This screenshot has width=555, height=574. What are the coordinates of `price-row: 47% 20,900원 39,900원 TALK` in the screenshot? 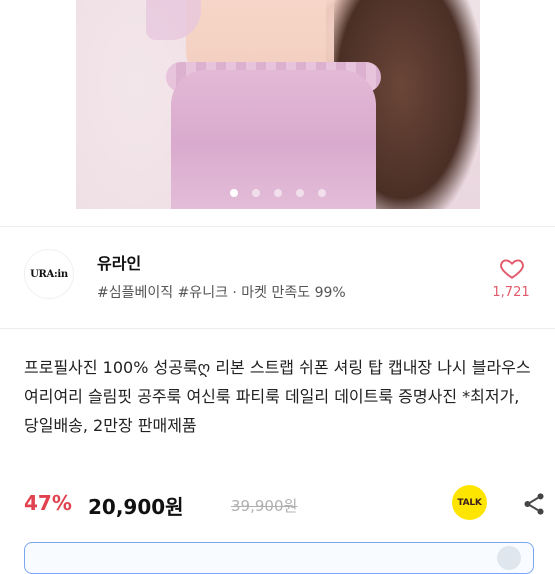 It's located at (284, 503).